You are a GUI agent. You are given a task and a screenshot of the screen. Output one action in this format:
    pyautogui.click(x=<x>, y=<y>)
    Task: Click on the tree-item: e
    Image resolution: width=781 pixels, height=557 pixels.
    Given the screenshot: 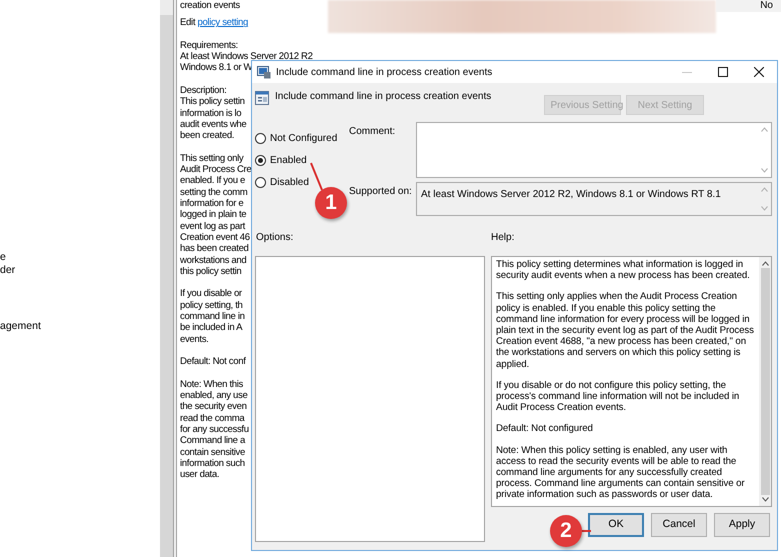 What is the action you would take?
    pyautogui.click(x=80, y=257)
    